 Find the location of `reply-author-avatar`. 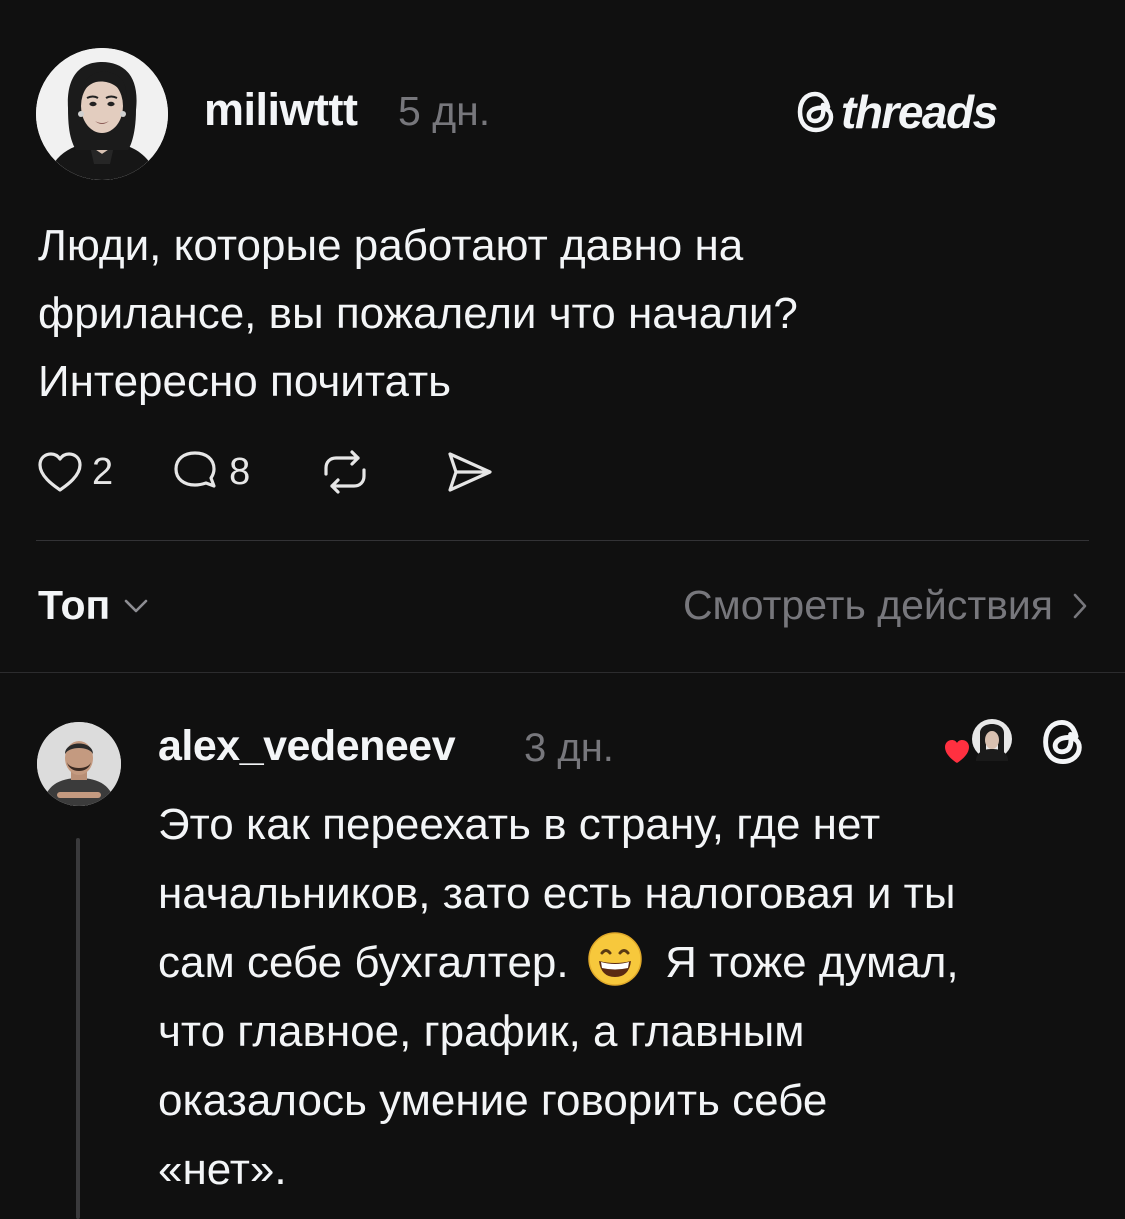

reply-author-avatar is located at coordinates (79, 764).